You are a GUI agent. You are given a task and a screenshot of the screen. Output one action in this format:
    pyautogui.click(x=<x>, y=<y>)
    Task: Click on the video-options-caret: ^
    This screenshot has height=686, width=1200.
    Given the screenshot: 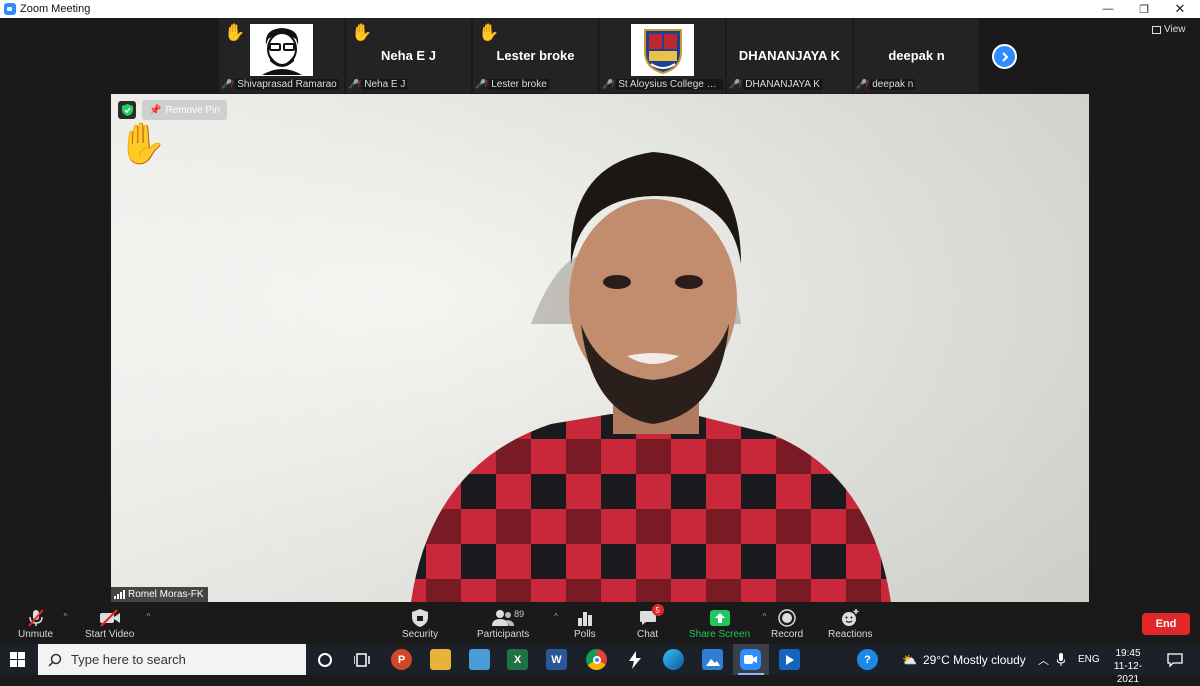 What is the action you would take?
    pyautogui.click(x=149, y=616)
    